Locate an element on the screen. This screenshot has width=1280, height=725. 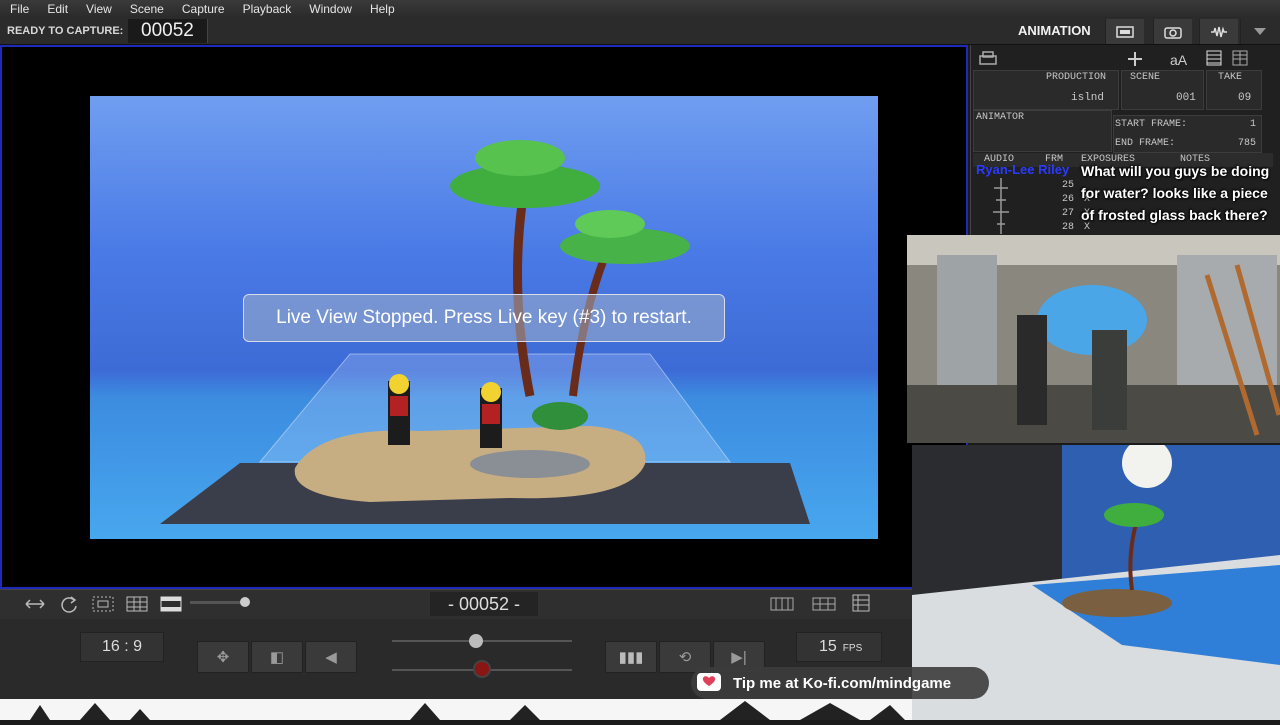
decorative-pattern is located at coordinates (467, 710).